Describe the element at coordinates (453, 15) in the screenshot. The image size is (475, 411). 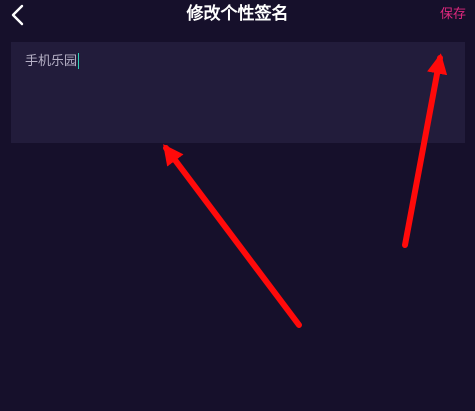
I see `save-button: 保存` at that location.